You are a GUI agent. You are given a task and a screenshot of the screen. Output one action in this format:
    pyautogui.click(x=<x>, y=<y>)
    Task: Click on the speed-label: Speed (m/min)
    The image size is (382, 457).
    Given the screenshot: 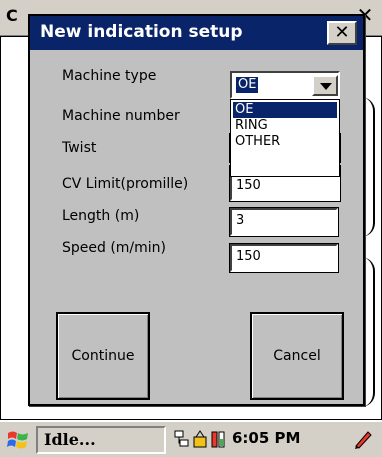 What is the action you would take?
    pyautogui.click(x=114, y=248)
    